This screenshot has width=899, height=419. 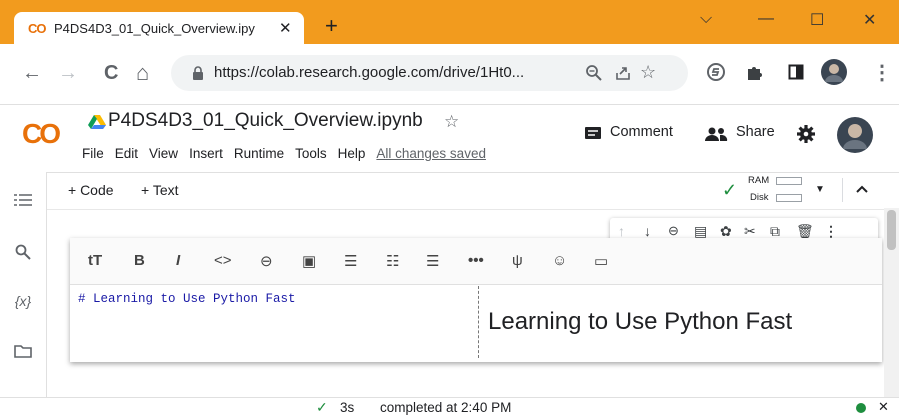 What do you see at coordinates (392, 261) in the screenshot?
I see `numbered-list-icon: ☷` at bounding box center [392, 261].